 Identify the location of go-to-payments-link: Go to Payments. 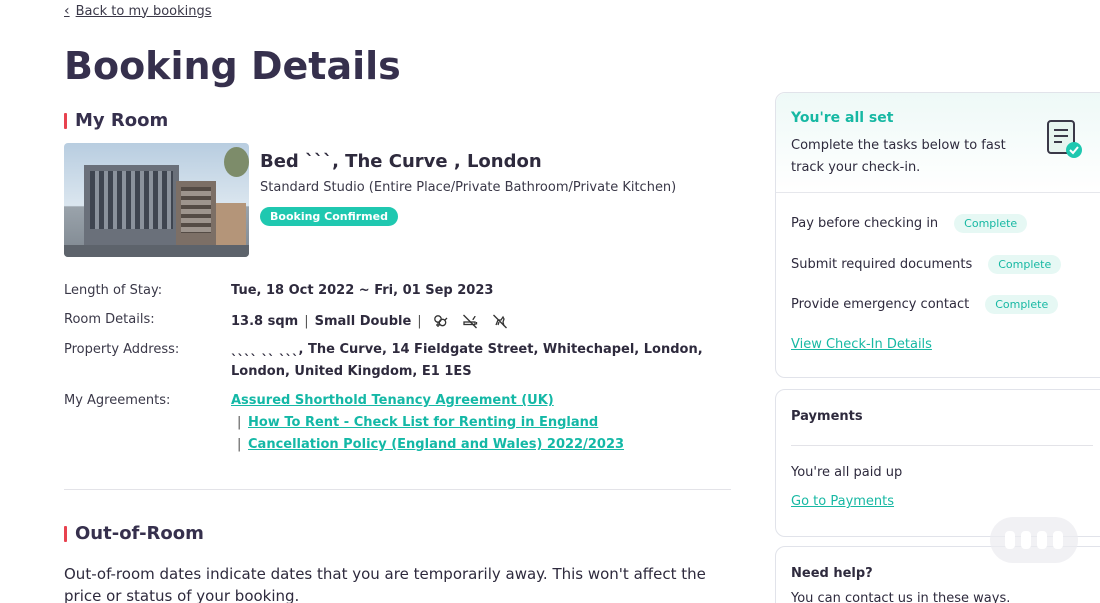
(842, 501).